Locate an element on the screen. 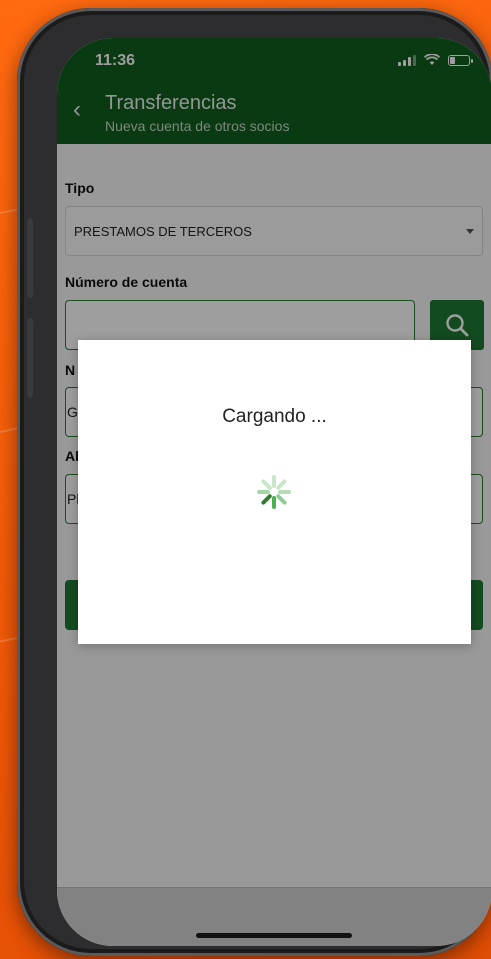  bottom-bar is located at coordinates (274, 916).